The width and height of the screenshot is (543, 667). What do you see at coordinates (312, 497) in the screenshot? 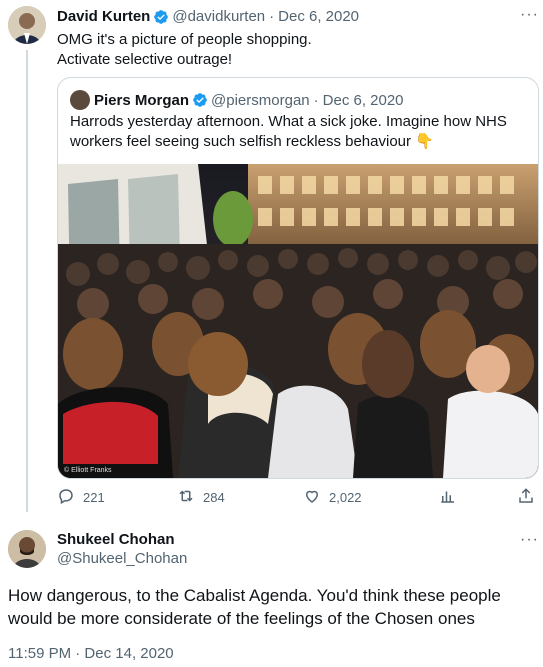
I see `heart-icon` at bounding box center [312, 497].